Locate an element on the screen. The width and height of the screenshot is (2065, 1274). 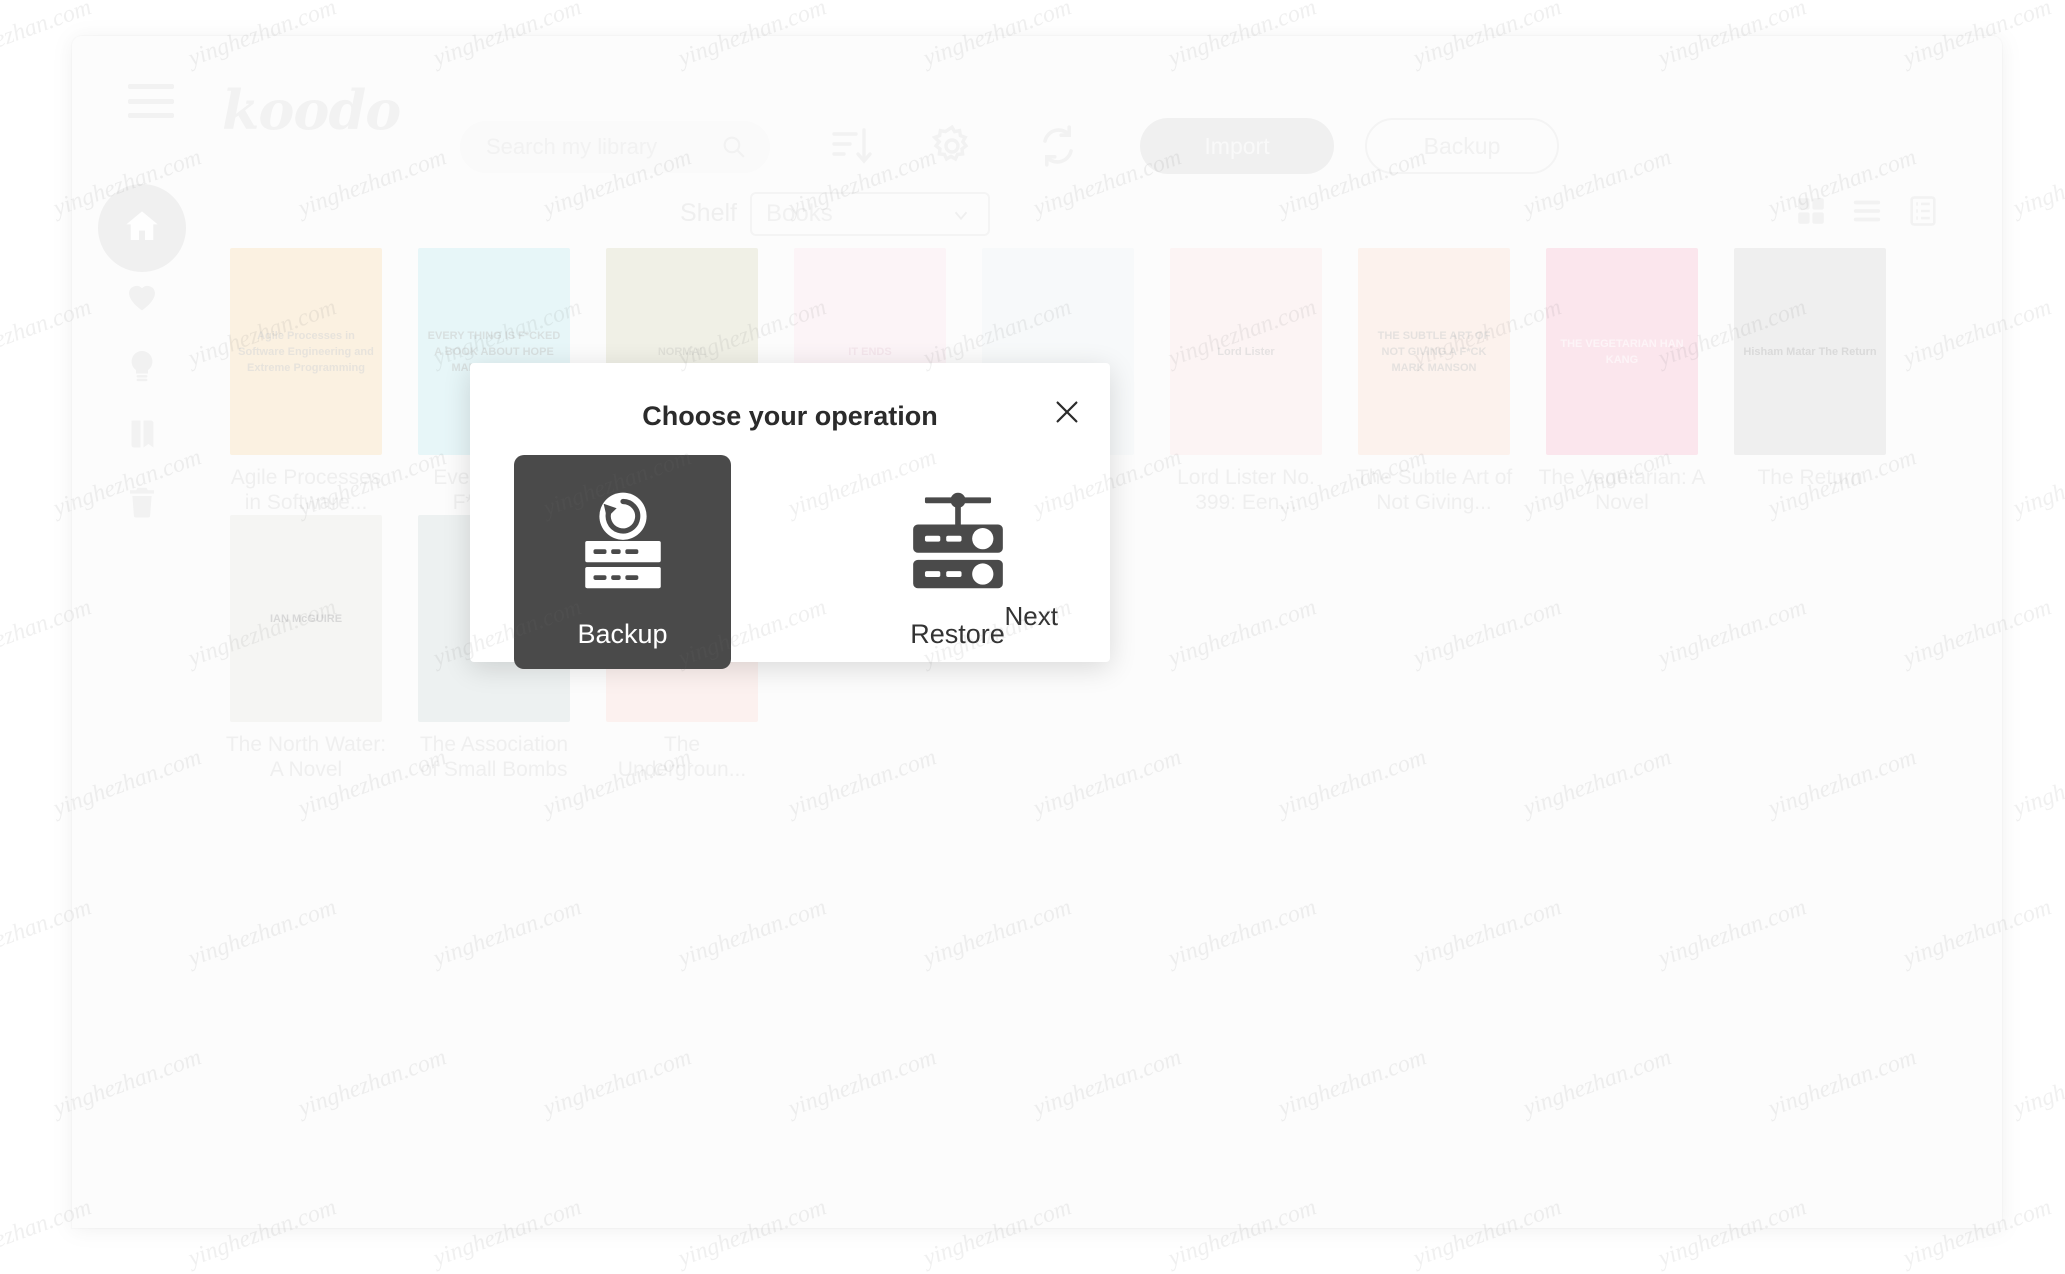
operation-card-backup: Backup is located at coordinates (622, 562).